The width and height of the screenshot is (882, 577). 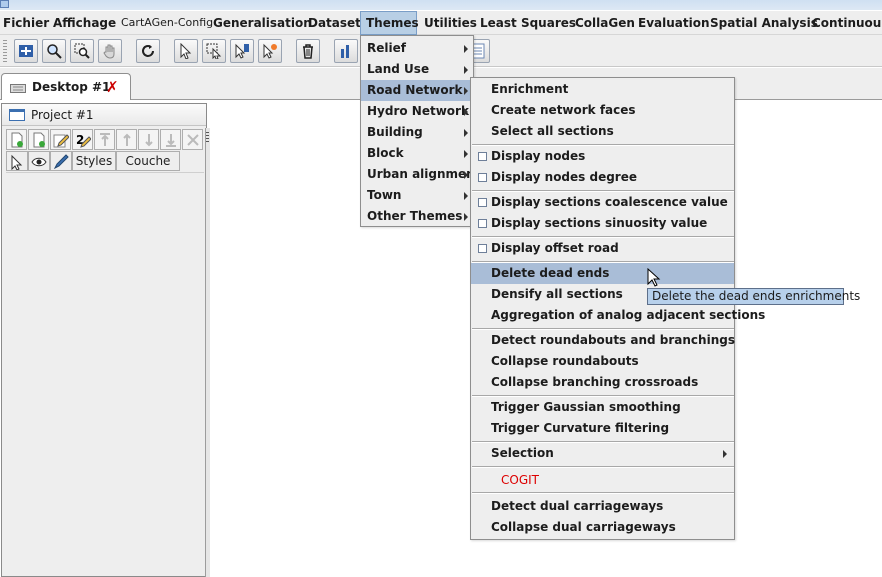 I want to click on menu-item-label: Hydro Network, so click(x=418, y=111).